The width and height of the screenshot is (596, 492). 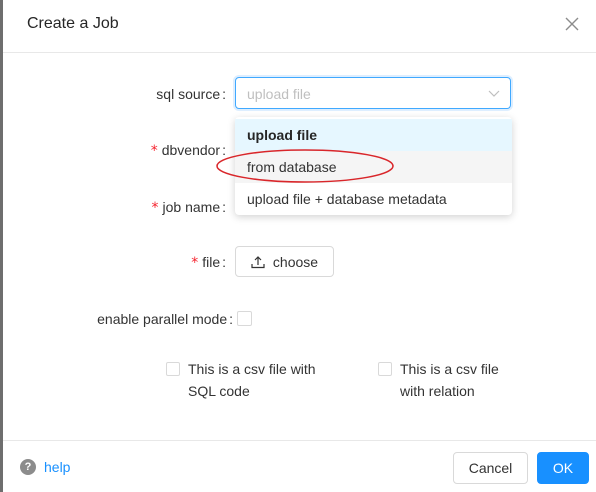 What do you see at coordinates (279, 94) in the screenshot?
I see `sql-source-selected-value: upload file` at bounding box center [279, 94].